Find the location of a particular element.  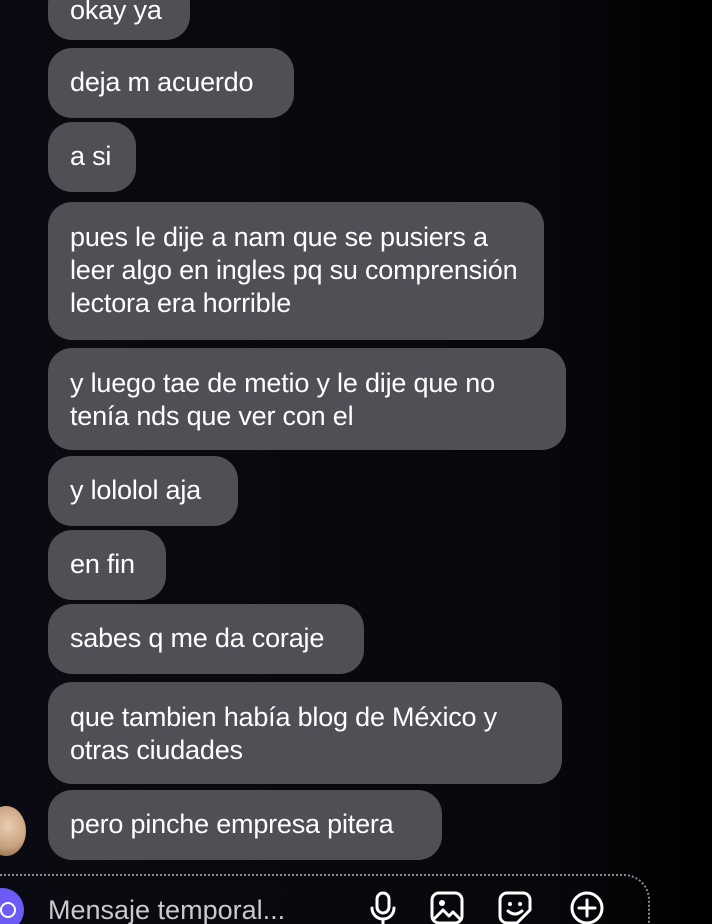

message-text: pero pinche empresa pitera is located at coordinates (232, 824).